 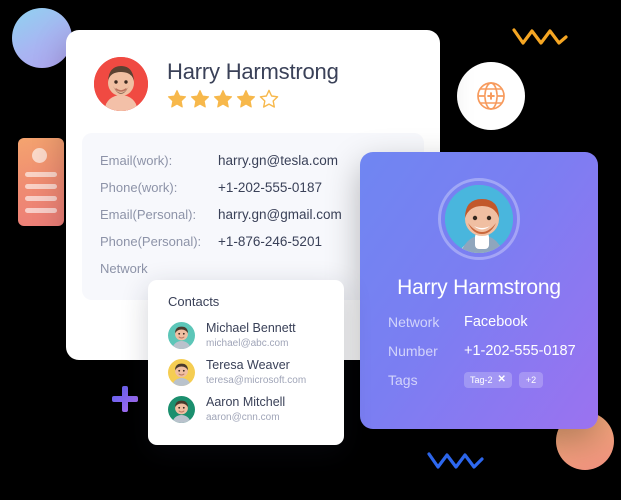 I want to click on detail-label: Email(Personal):, so click(x=148, y=214).